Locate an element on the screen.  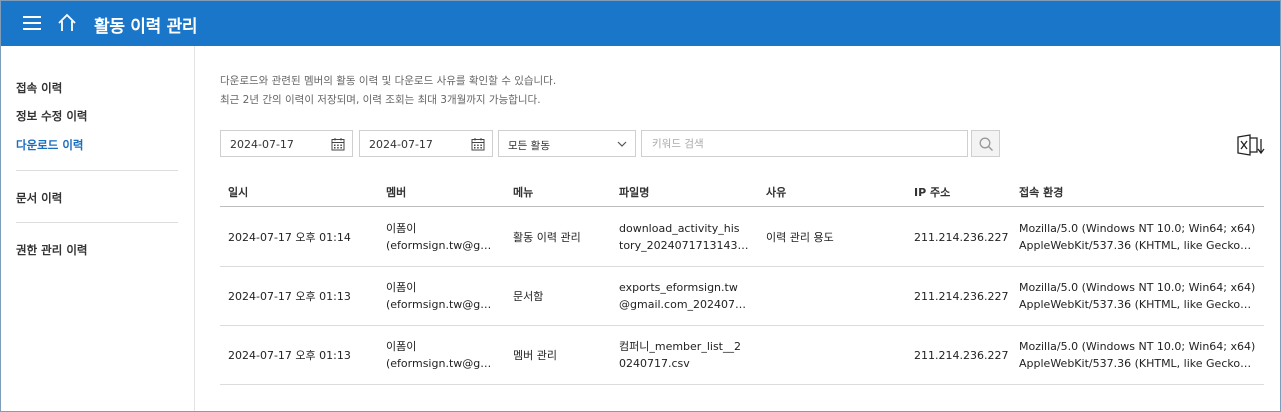
cell-menu: 멤버 관리 is located at coordinates (535, 355).